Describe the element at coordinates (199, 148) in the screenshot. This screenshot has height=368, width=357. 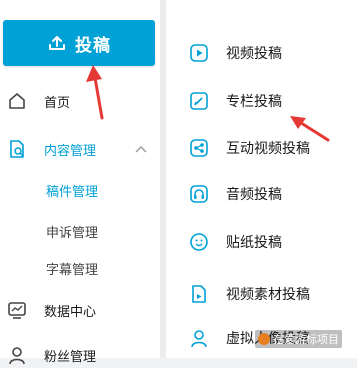
I see `interactive-video-icon` at that location.